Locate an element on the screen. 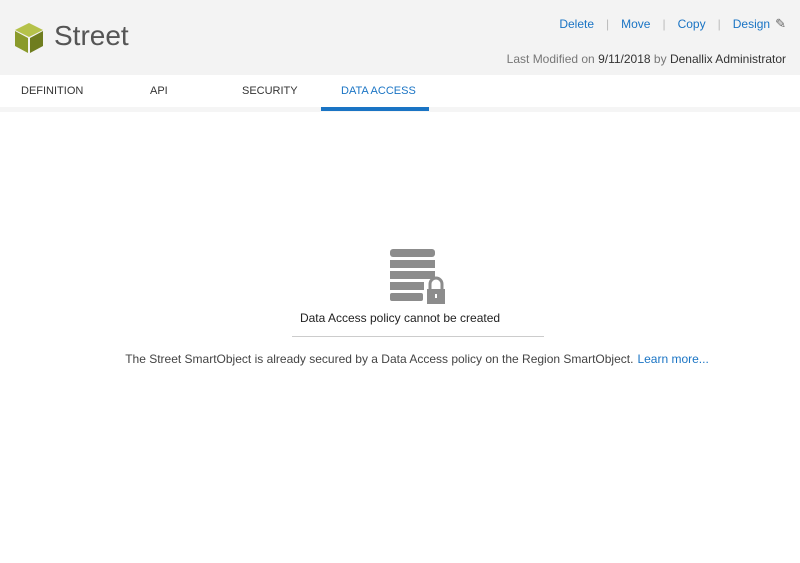 The image size is (800, 563). active-tab-indicator is located at coordinates (375, 109).